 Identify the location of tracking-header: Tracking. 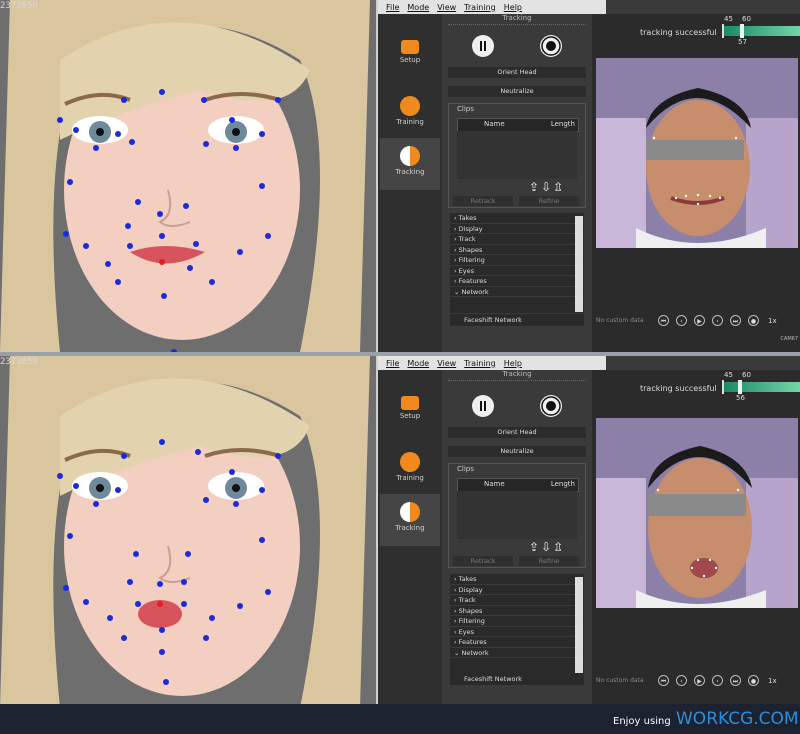
(517, 19).